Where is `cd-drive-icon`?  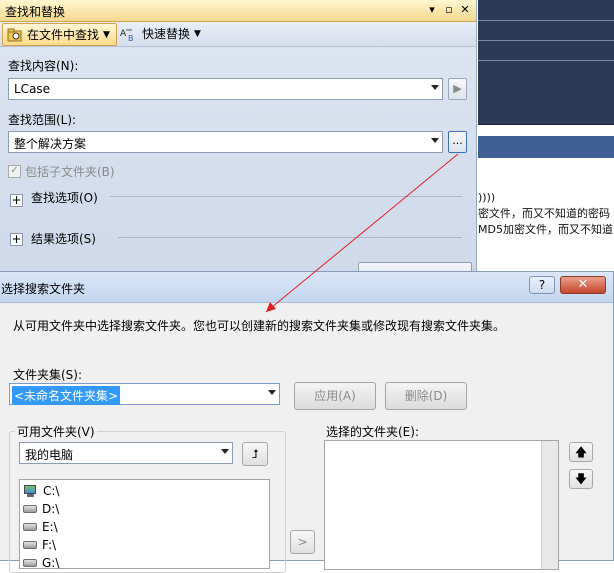 cd-drive-icon is located at coordinates (30, 563).